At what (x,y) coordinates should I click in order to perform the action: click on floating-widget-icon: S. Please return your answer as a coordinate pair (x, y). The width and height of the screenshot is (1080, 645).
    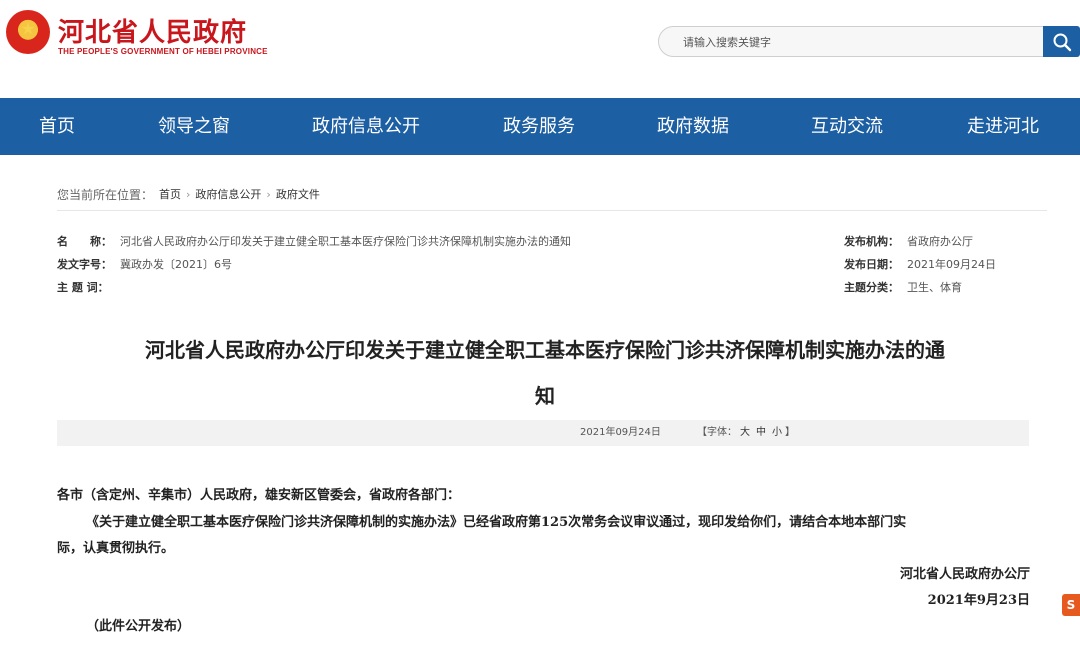
    Looking at the image, I should click on (1071, 605).